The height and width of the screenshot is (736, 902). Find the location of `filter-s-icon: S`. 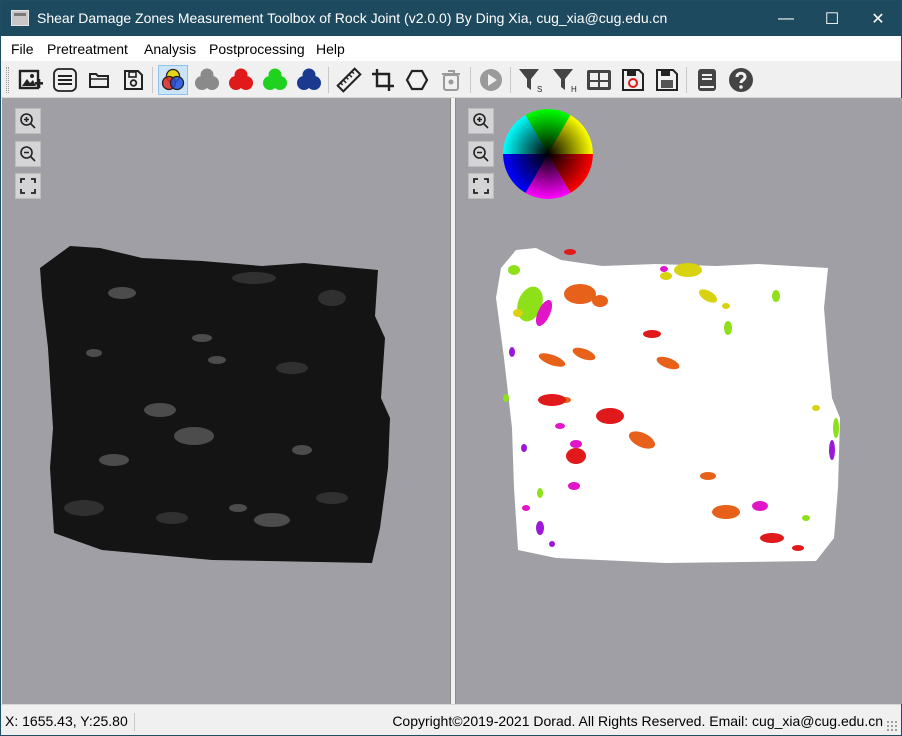

filter-s-icon: S is located at coordinates (530, 81).